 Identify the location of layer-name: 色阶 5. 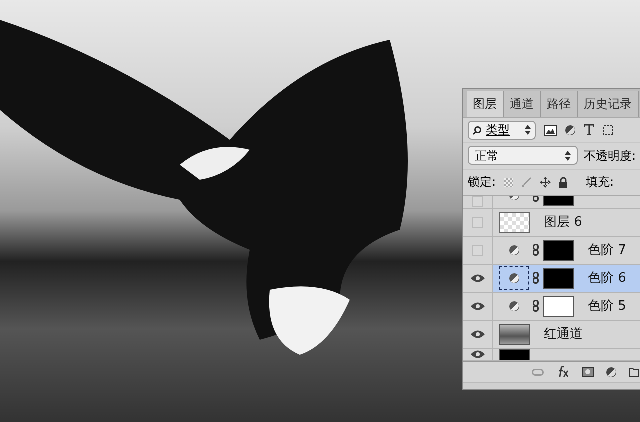
(607, 307).